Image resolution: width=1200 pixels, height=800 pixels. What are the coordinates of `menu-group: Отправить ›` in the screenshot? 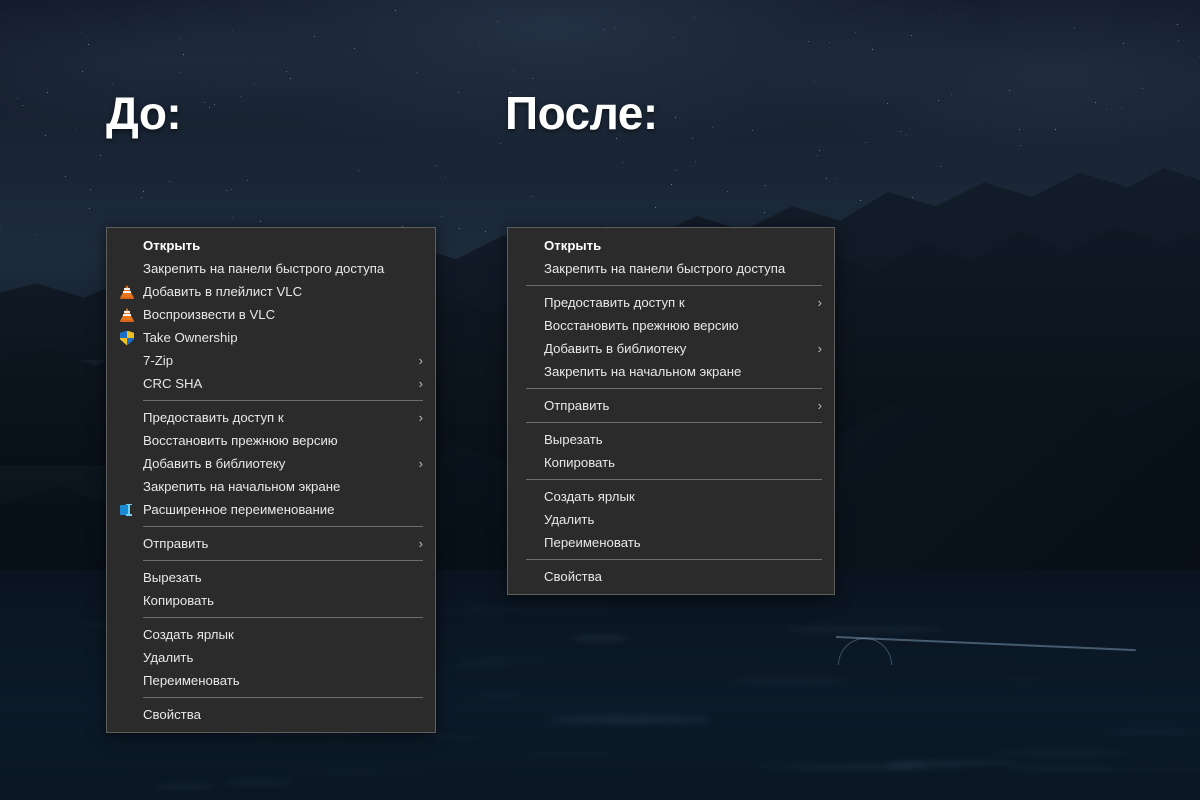 It's located at (271, 543).